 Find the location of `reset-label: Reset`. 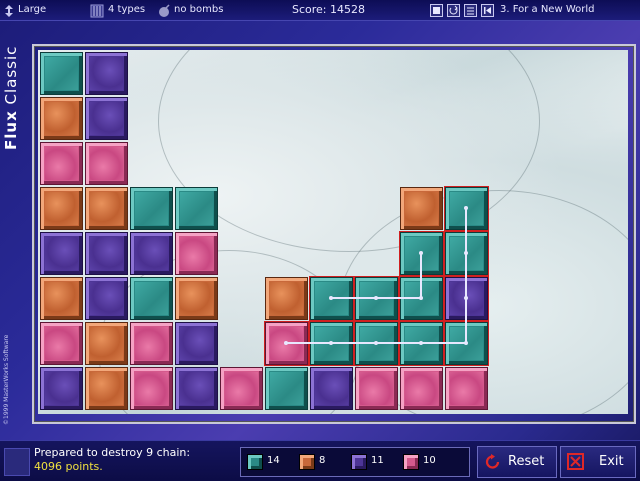

reset-label: Reset is located at coordinates (526, 461).